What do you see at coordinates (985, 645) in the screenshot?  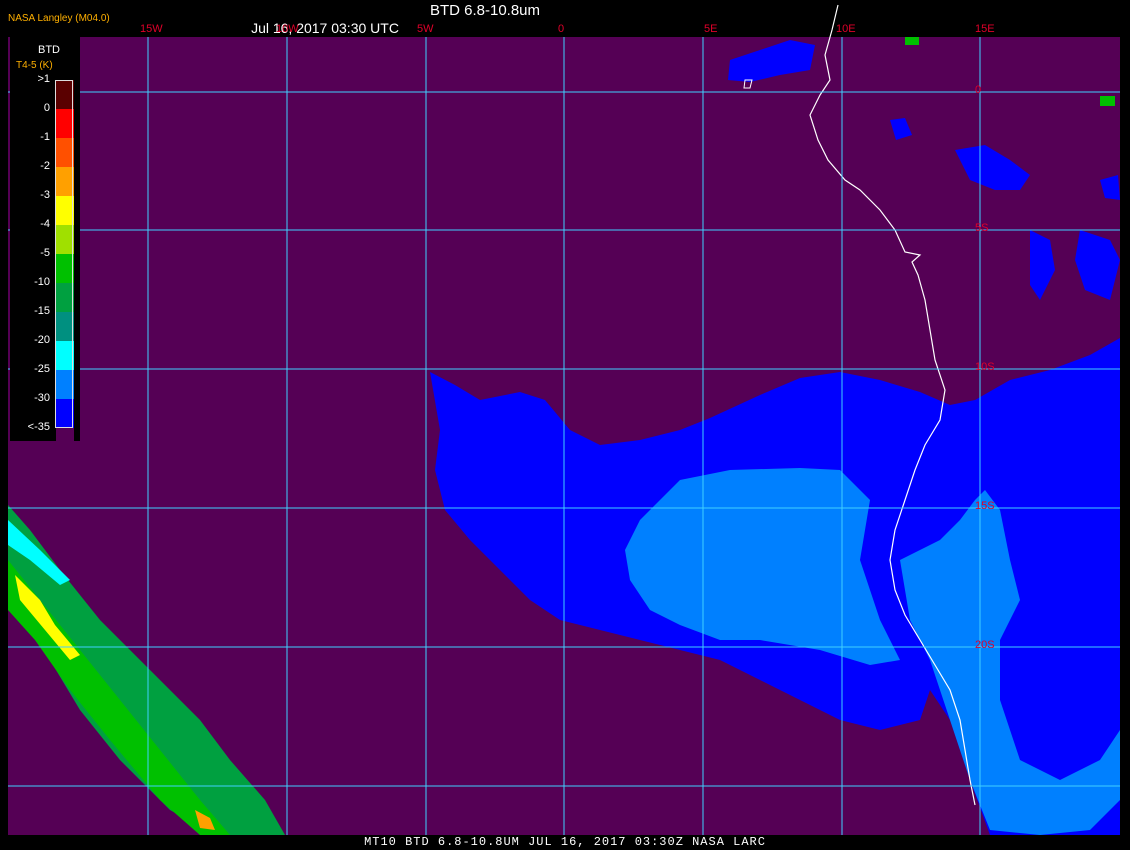 I see `lat-label-20s: 20S` at bounding box center [985, 645].